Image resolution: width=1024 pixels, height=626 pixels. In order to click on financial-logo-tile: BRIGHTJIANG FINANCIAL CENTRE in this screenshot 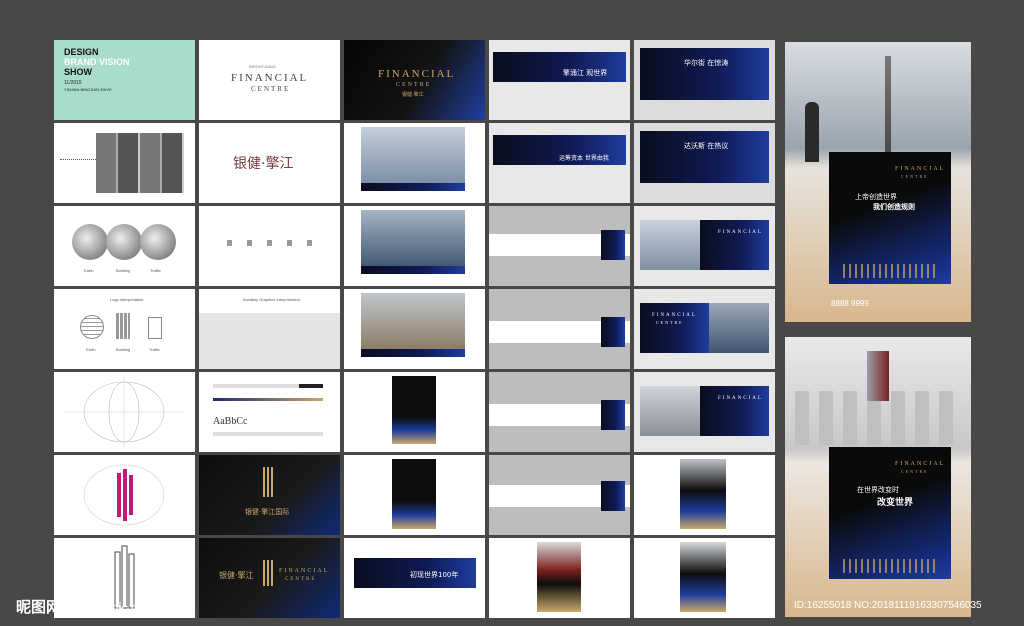, I will do `click(269, 80)`.